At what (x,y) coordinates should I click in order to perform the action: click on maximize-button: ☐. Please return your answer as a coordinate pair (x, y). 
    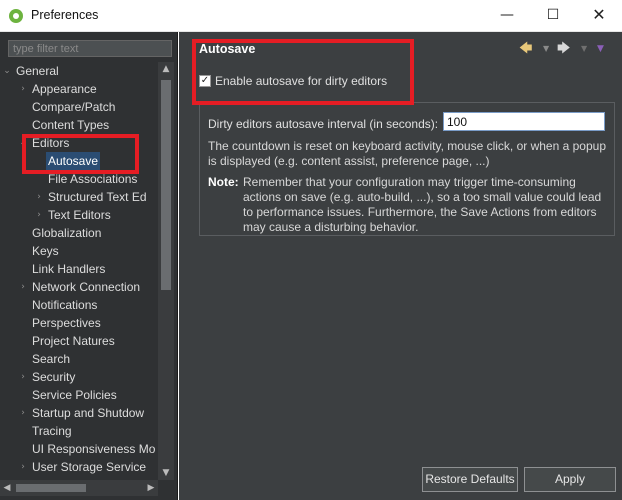
    Looking at the image, I should click on (553, 15).